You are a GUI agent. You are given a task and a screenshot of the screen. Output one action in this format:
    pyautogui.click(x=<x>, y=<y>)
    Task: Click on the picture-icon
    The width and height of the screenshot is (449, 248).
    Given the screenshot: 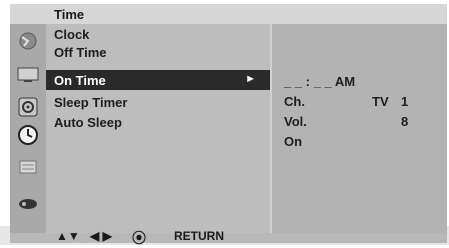 What is the action you would take?
    pyautogui.click(x=28, y=41)
    